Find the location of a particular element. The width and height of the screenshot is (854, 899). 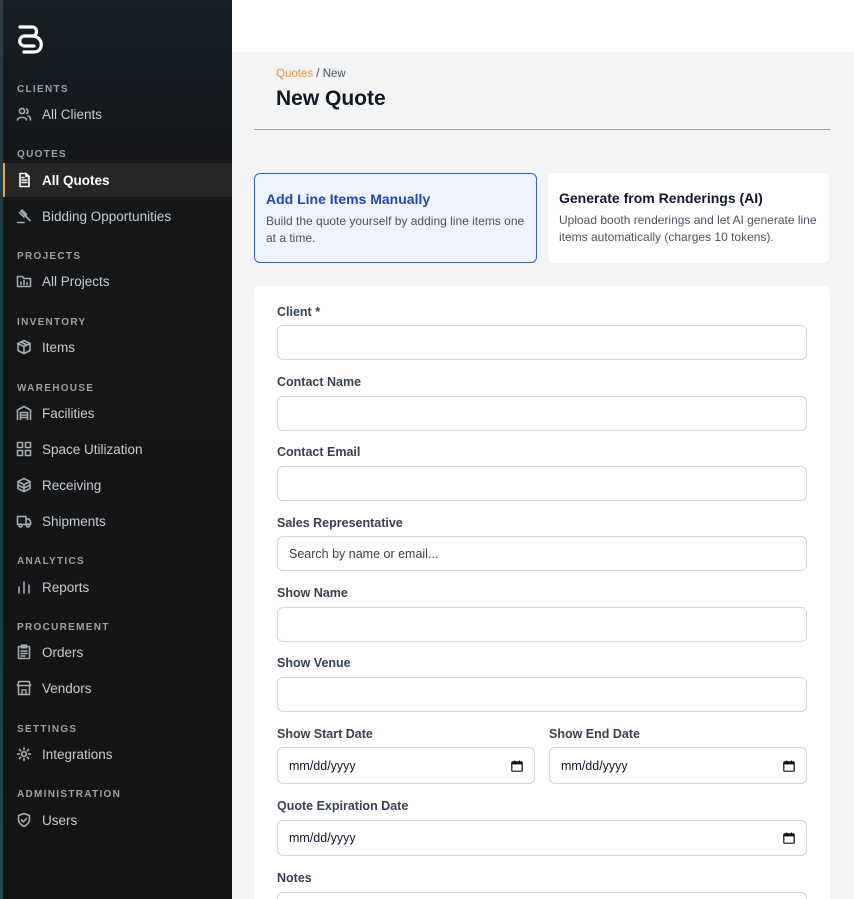

sidebar-item-space-utilization: Space Utilization is located at coordinates (117, 449).